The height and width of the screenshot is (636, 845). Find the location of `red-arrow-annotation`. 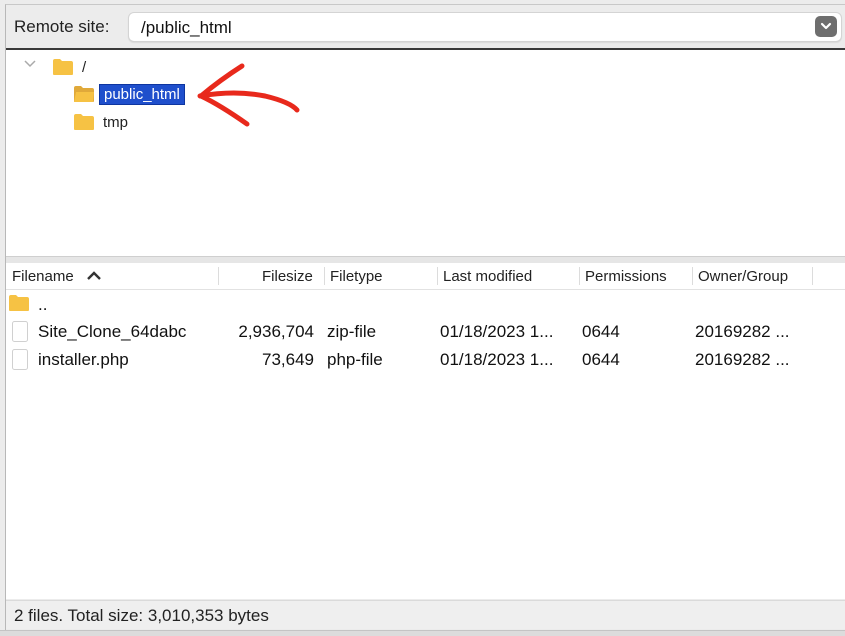

red-arrow-annotation is located at coordinates (248, 95).